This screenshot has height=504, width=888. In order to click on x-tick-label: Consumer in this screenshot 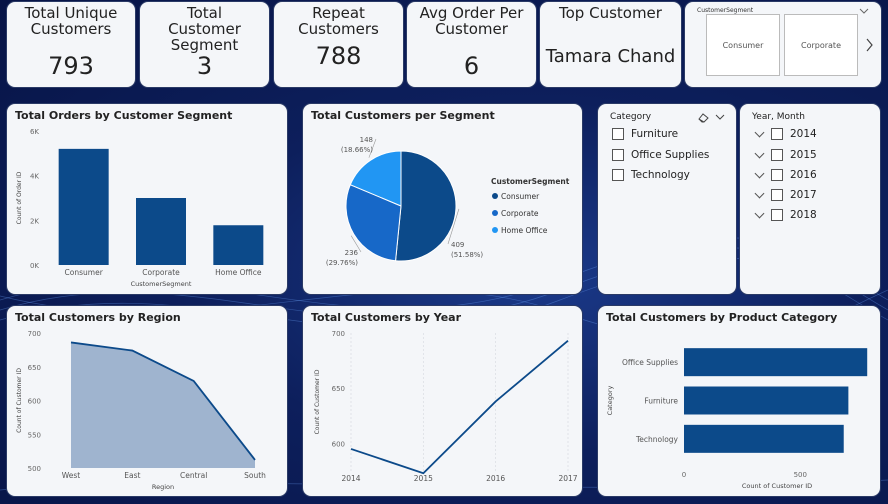, I will do `click(84, 272)`.